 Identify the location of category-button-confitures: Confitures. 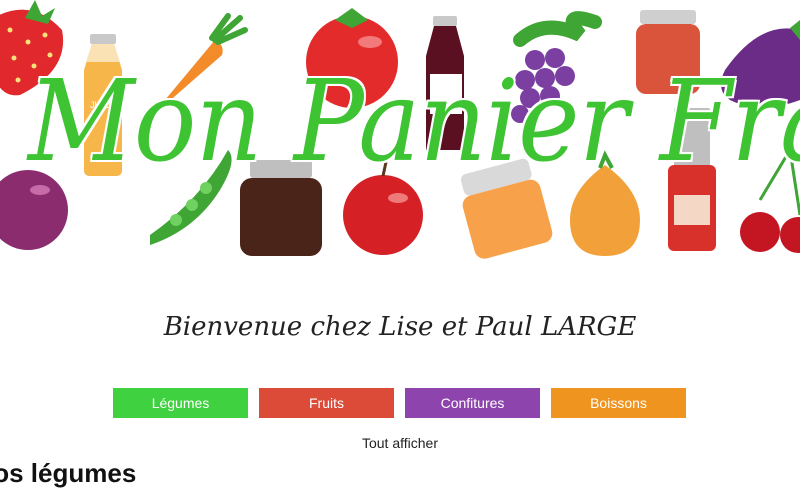
(472, 403).